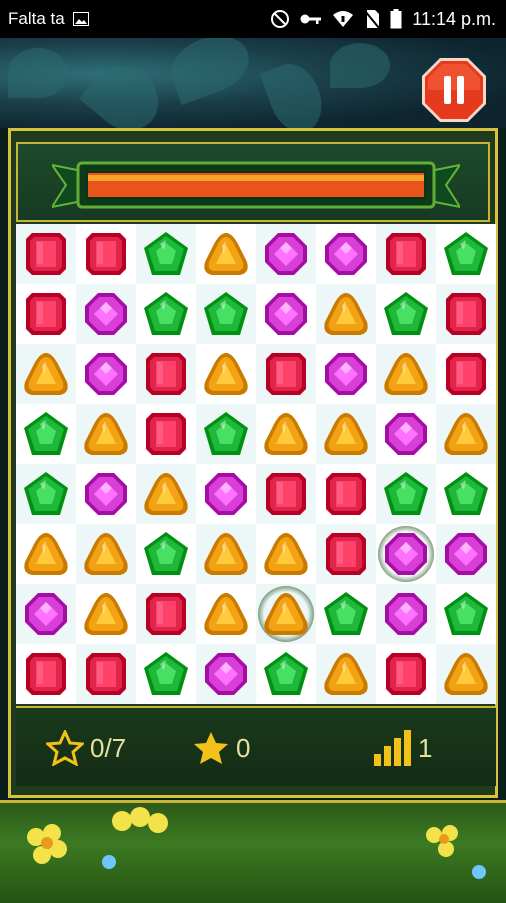 This screenshot has height=903, width=506. Describe the element at coordinates (256, 185) in the screenshot. I see `progress-banner` at that location.